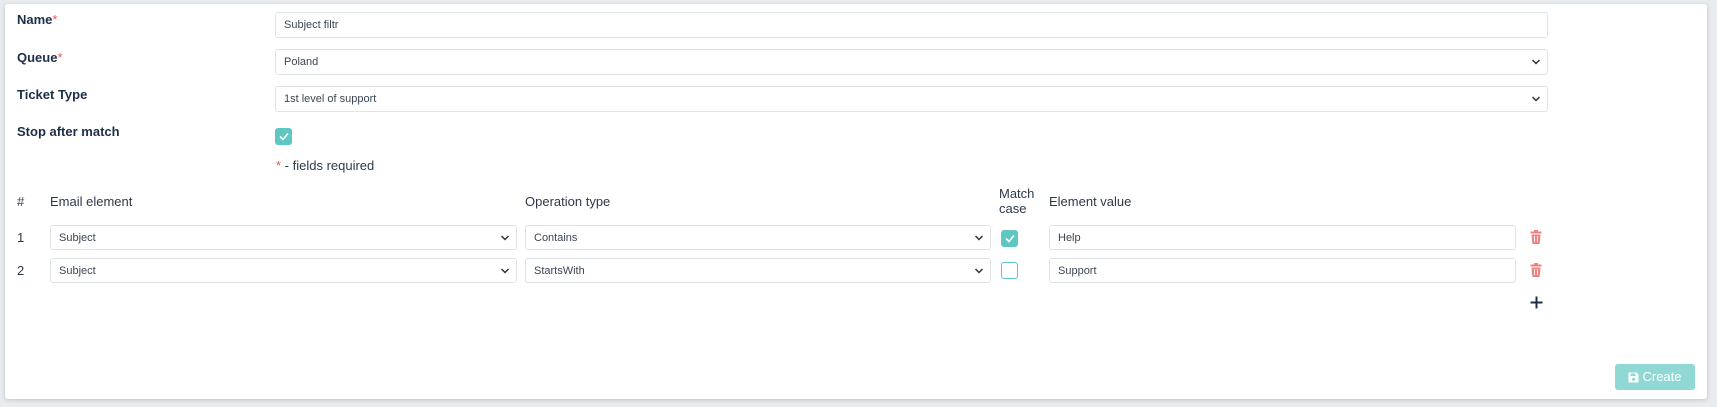  What do you see at coordinates (568, 201) in the screenshot?
I see `column-header-operation-type: Operation type` at bounding box center [568, 201].